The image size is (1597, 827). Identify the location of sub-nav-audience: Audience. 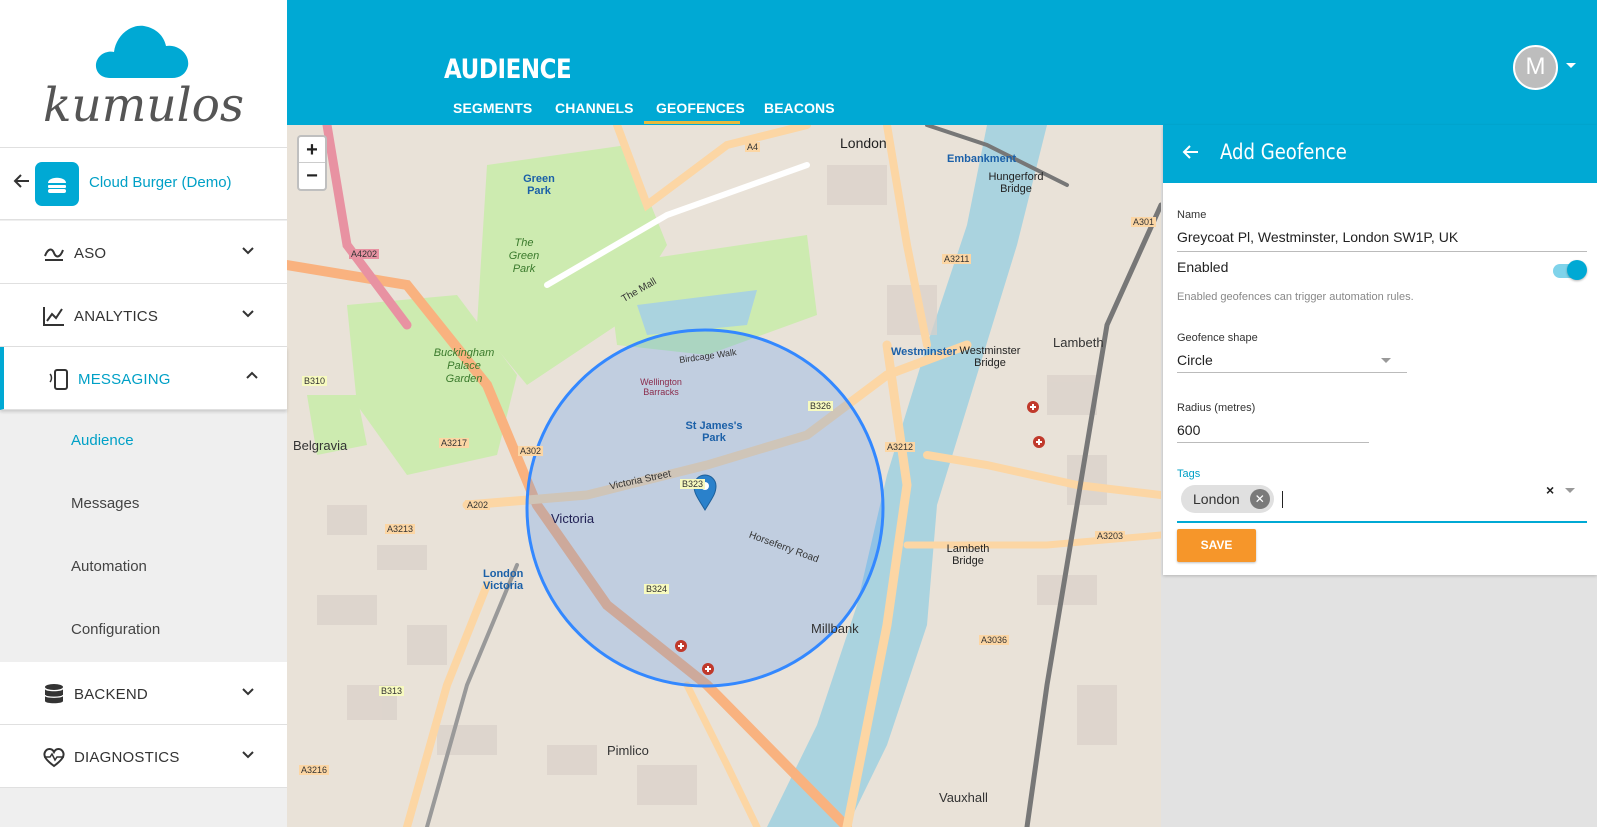
(143, 441).